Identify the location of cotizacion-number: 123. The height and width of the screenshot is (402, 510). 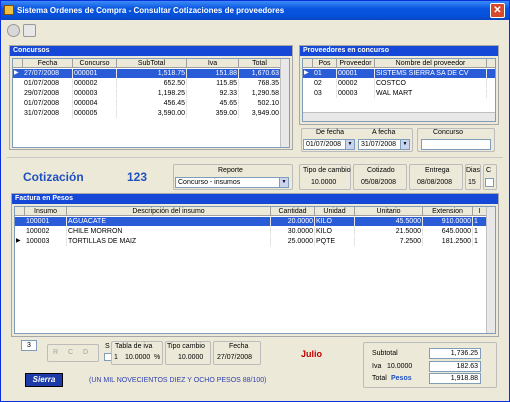
(137, 177).